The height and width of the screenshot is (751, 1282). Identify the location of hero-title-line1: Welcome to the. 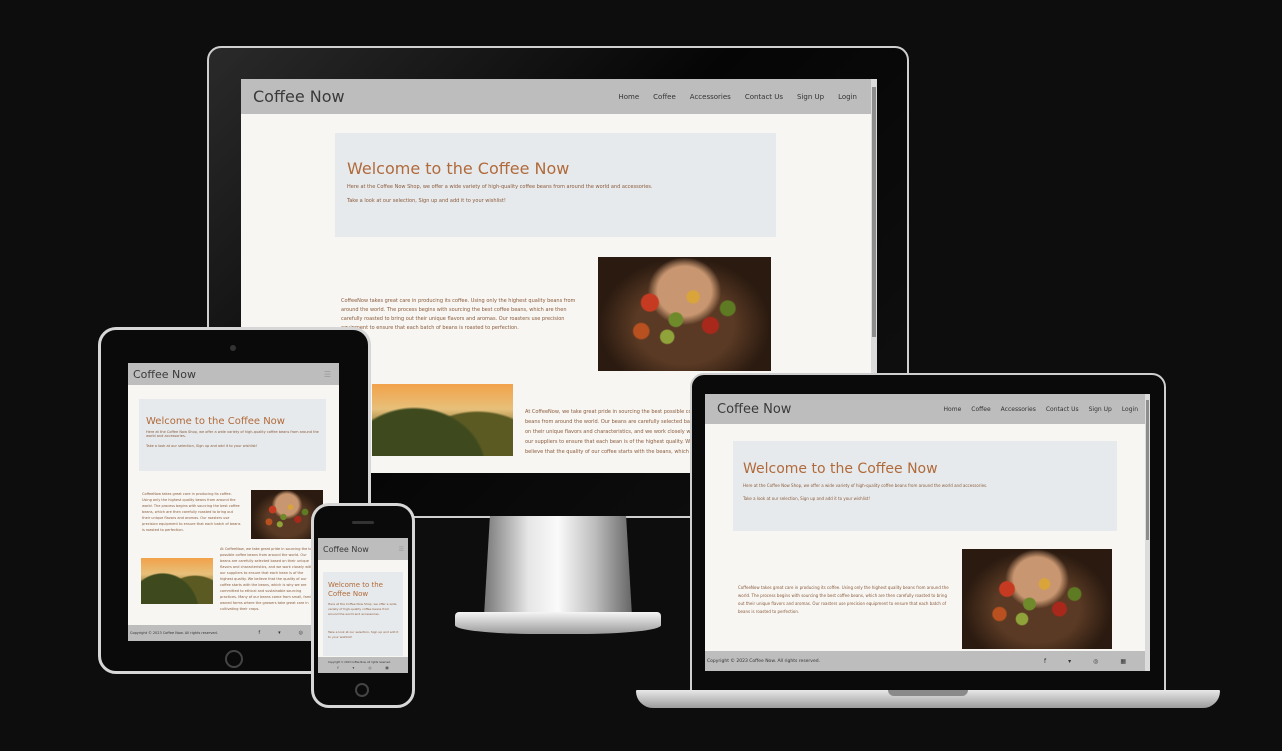
(355, 585).